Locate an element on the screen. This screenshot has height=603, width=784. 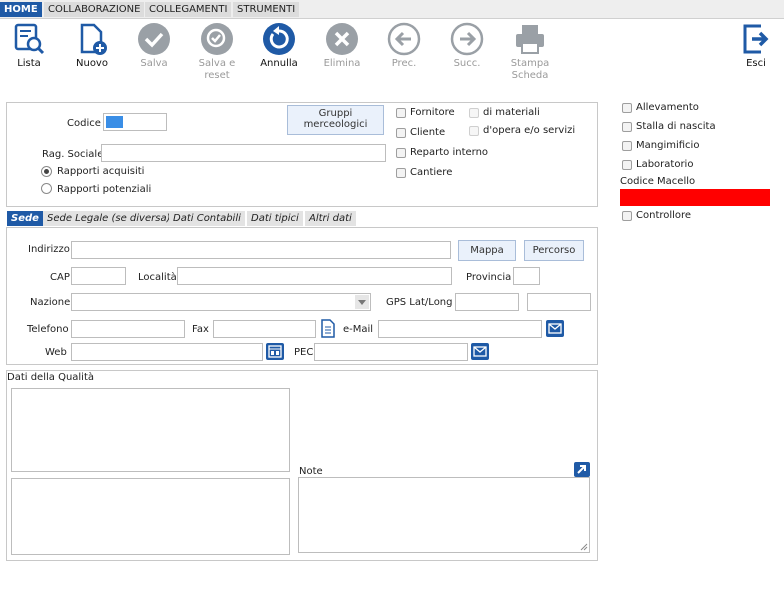
nuovo-button: Nuovo is located at coordinates (92, 46).